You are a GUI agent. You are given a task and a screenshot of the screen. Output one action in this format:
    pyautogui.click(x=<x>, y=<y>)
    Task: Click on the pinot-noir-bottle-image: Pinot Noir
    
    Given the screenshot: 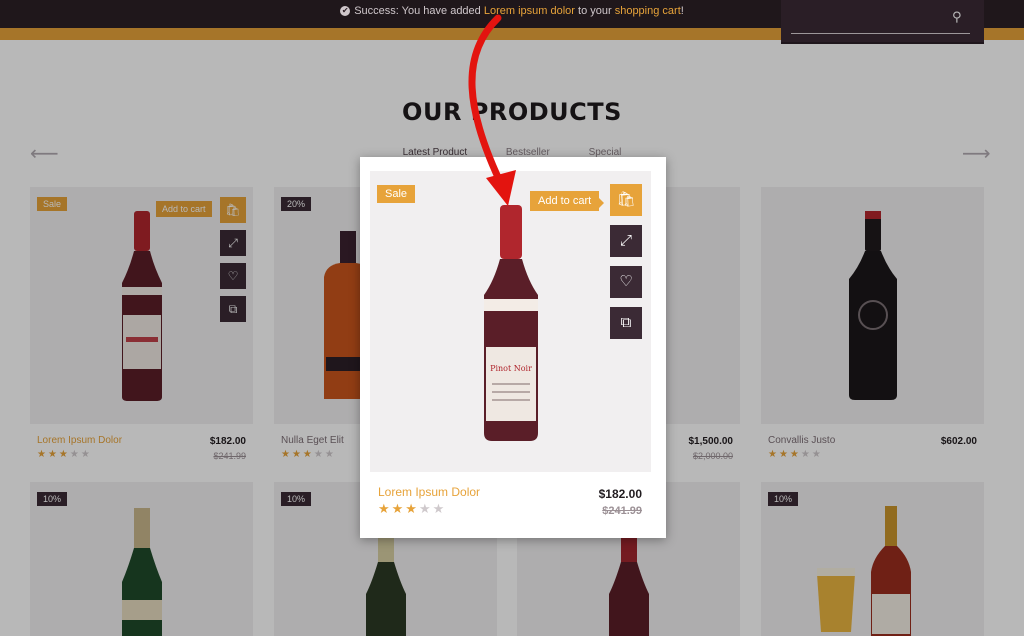 What is the action you would take?
    pyautogui.click(x=511, y=323)
    